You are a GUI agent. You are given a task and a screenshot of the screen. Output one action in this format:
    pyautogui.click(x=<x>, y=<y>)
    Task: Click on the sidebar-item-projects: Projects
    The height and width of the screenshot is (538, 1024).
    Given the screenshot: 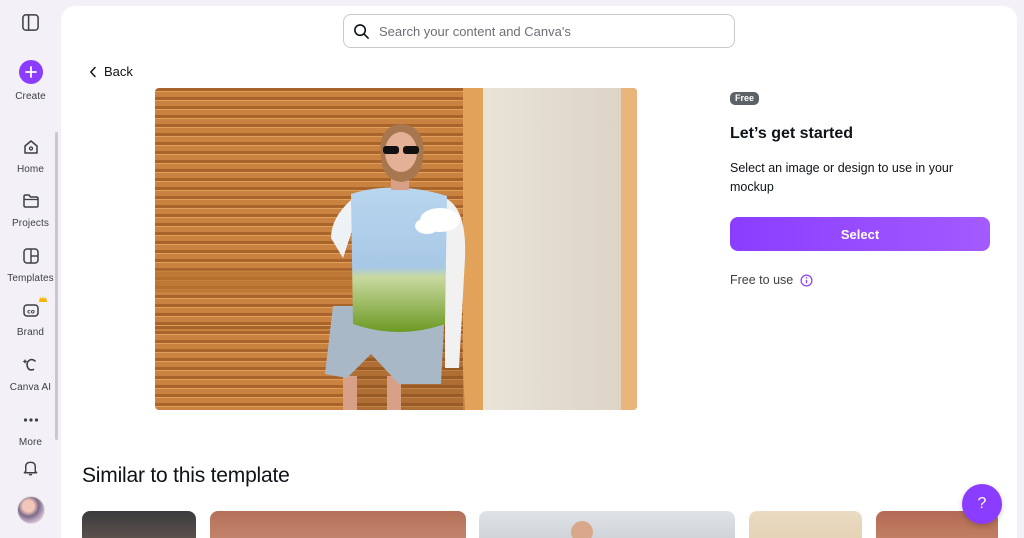 What is the action you would take?
    pyautogui.click(x=30, y=210)
    